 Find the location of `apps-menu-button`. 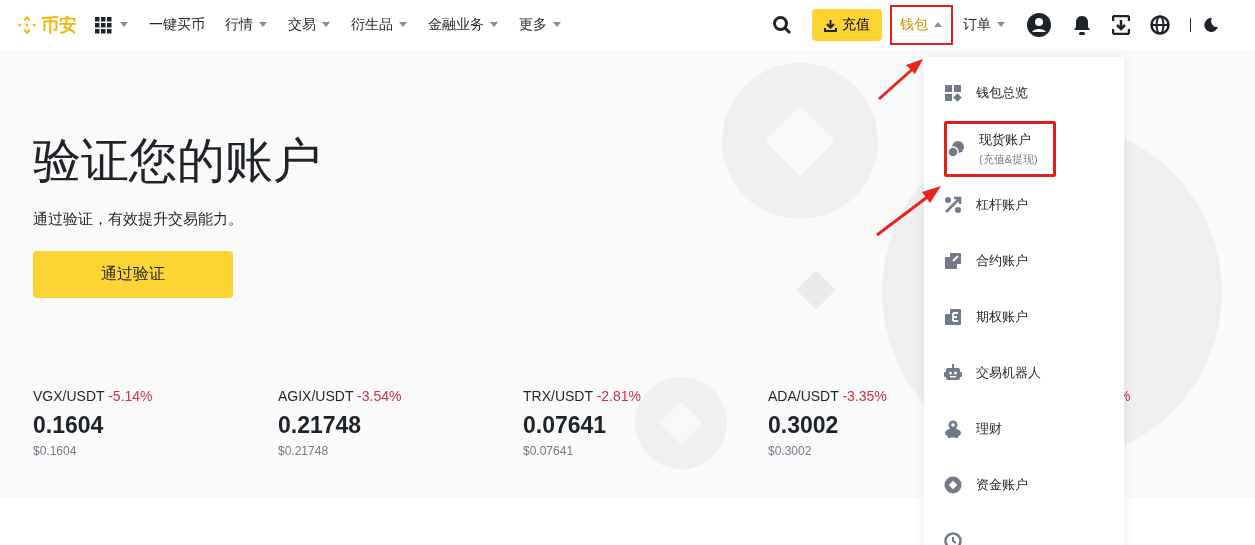

apps-menu-button is located at coordinates (112, 25).